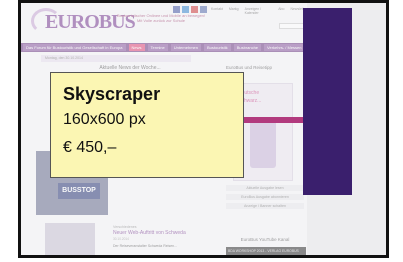 The height and width of the screenshot is (262, 403). What do you see at coordinates (125, 227) in the screenshot?
I see `article-kicker: Verschiedenes` at bounding box center [125, 227].